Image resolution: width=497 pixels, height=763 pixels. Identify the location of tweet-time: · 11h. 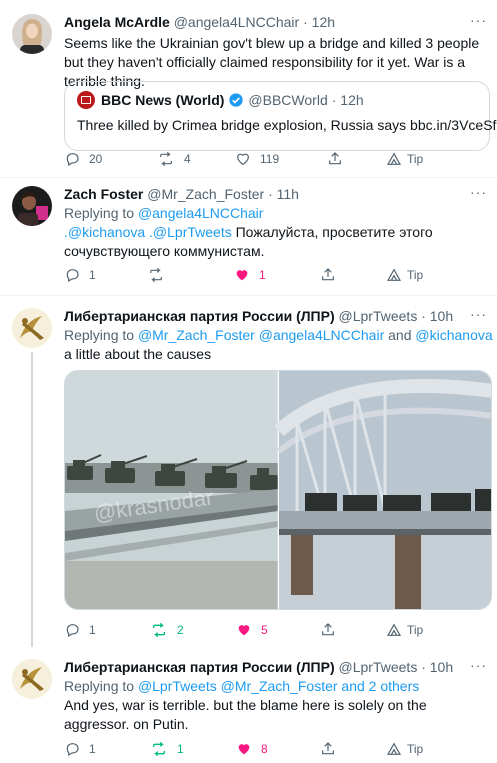
(283, 194).